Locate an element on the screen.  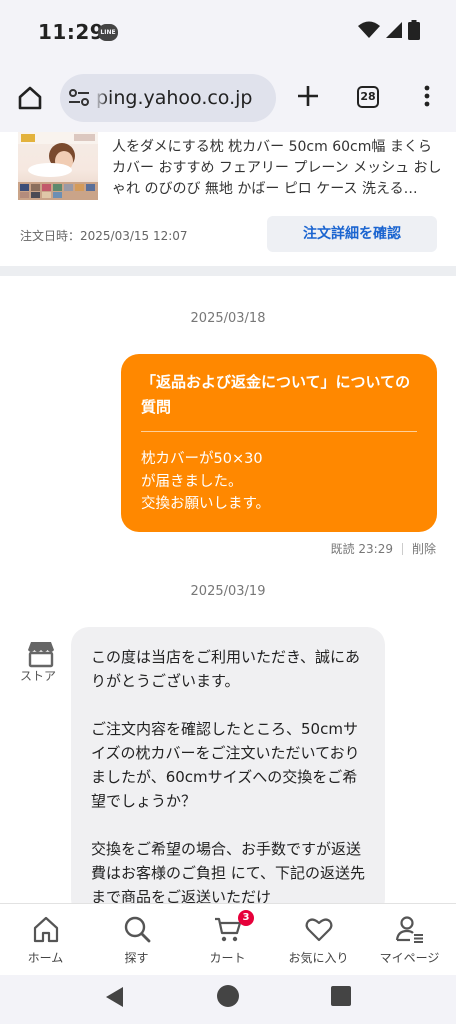
outgoing-message-title: 「返品および返金について」についての質問 is located at coordinates (276, 394).